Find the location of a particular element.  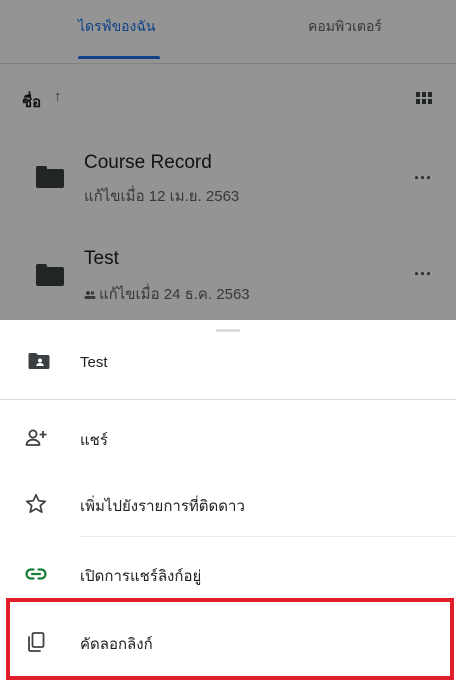

link-sharing-on-label: เปิดการแชร์ลิงก์อยู่ is located at coordinates (141, 576).